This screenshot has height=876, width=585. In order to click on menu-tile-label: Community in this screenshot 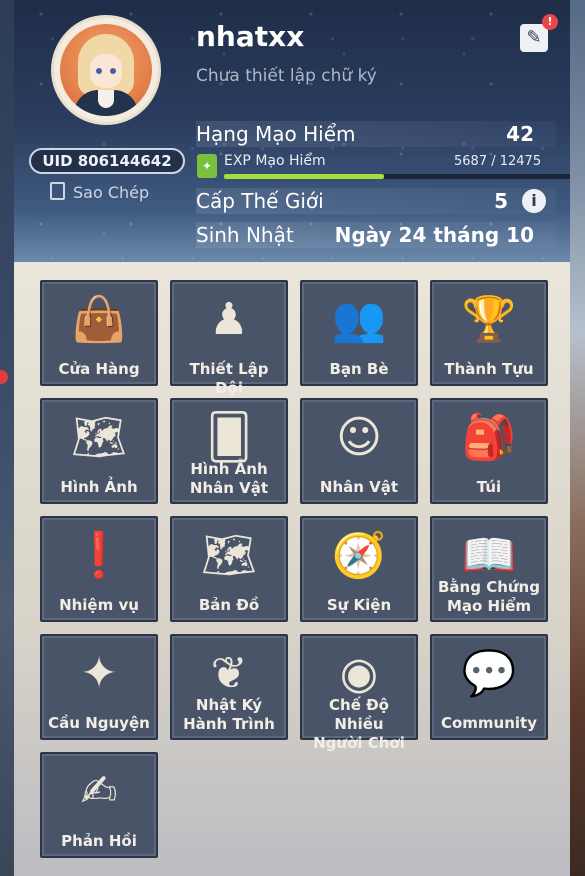, I will do `click(489, 723)`.